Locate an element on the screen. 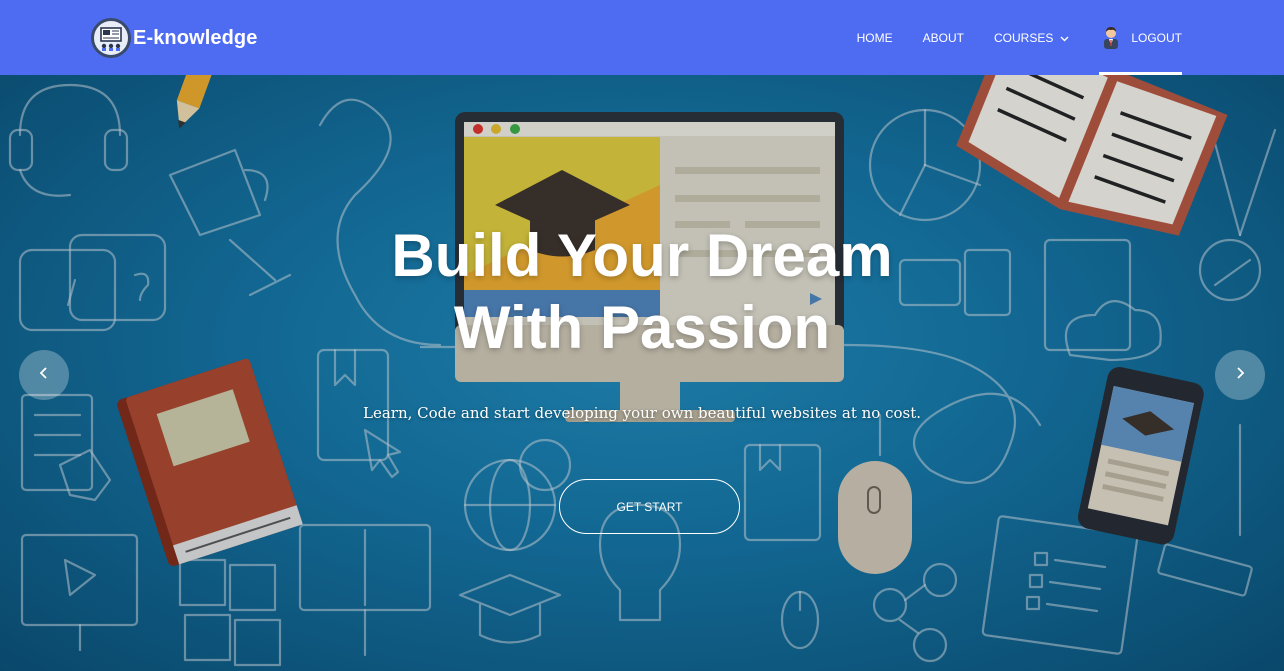 This screenshot has width=1284, height=671. brand: E-knowledge is located at coordinates (174, 38).